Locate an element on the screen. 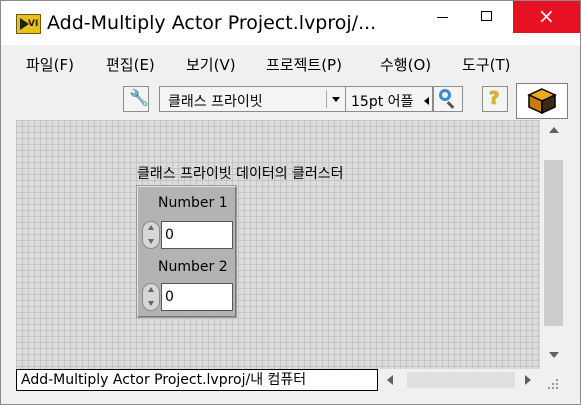 The image size is (581, 405). horizontal-scroll-thumb is located at coordinates (461, 380).